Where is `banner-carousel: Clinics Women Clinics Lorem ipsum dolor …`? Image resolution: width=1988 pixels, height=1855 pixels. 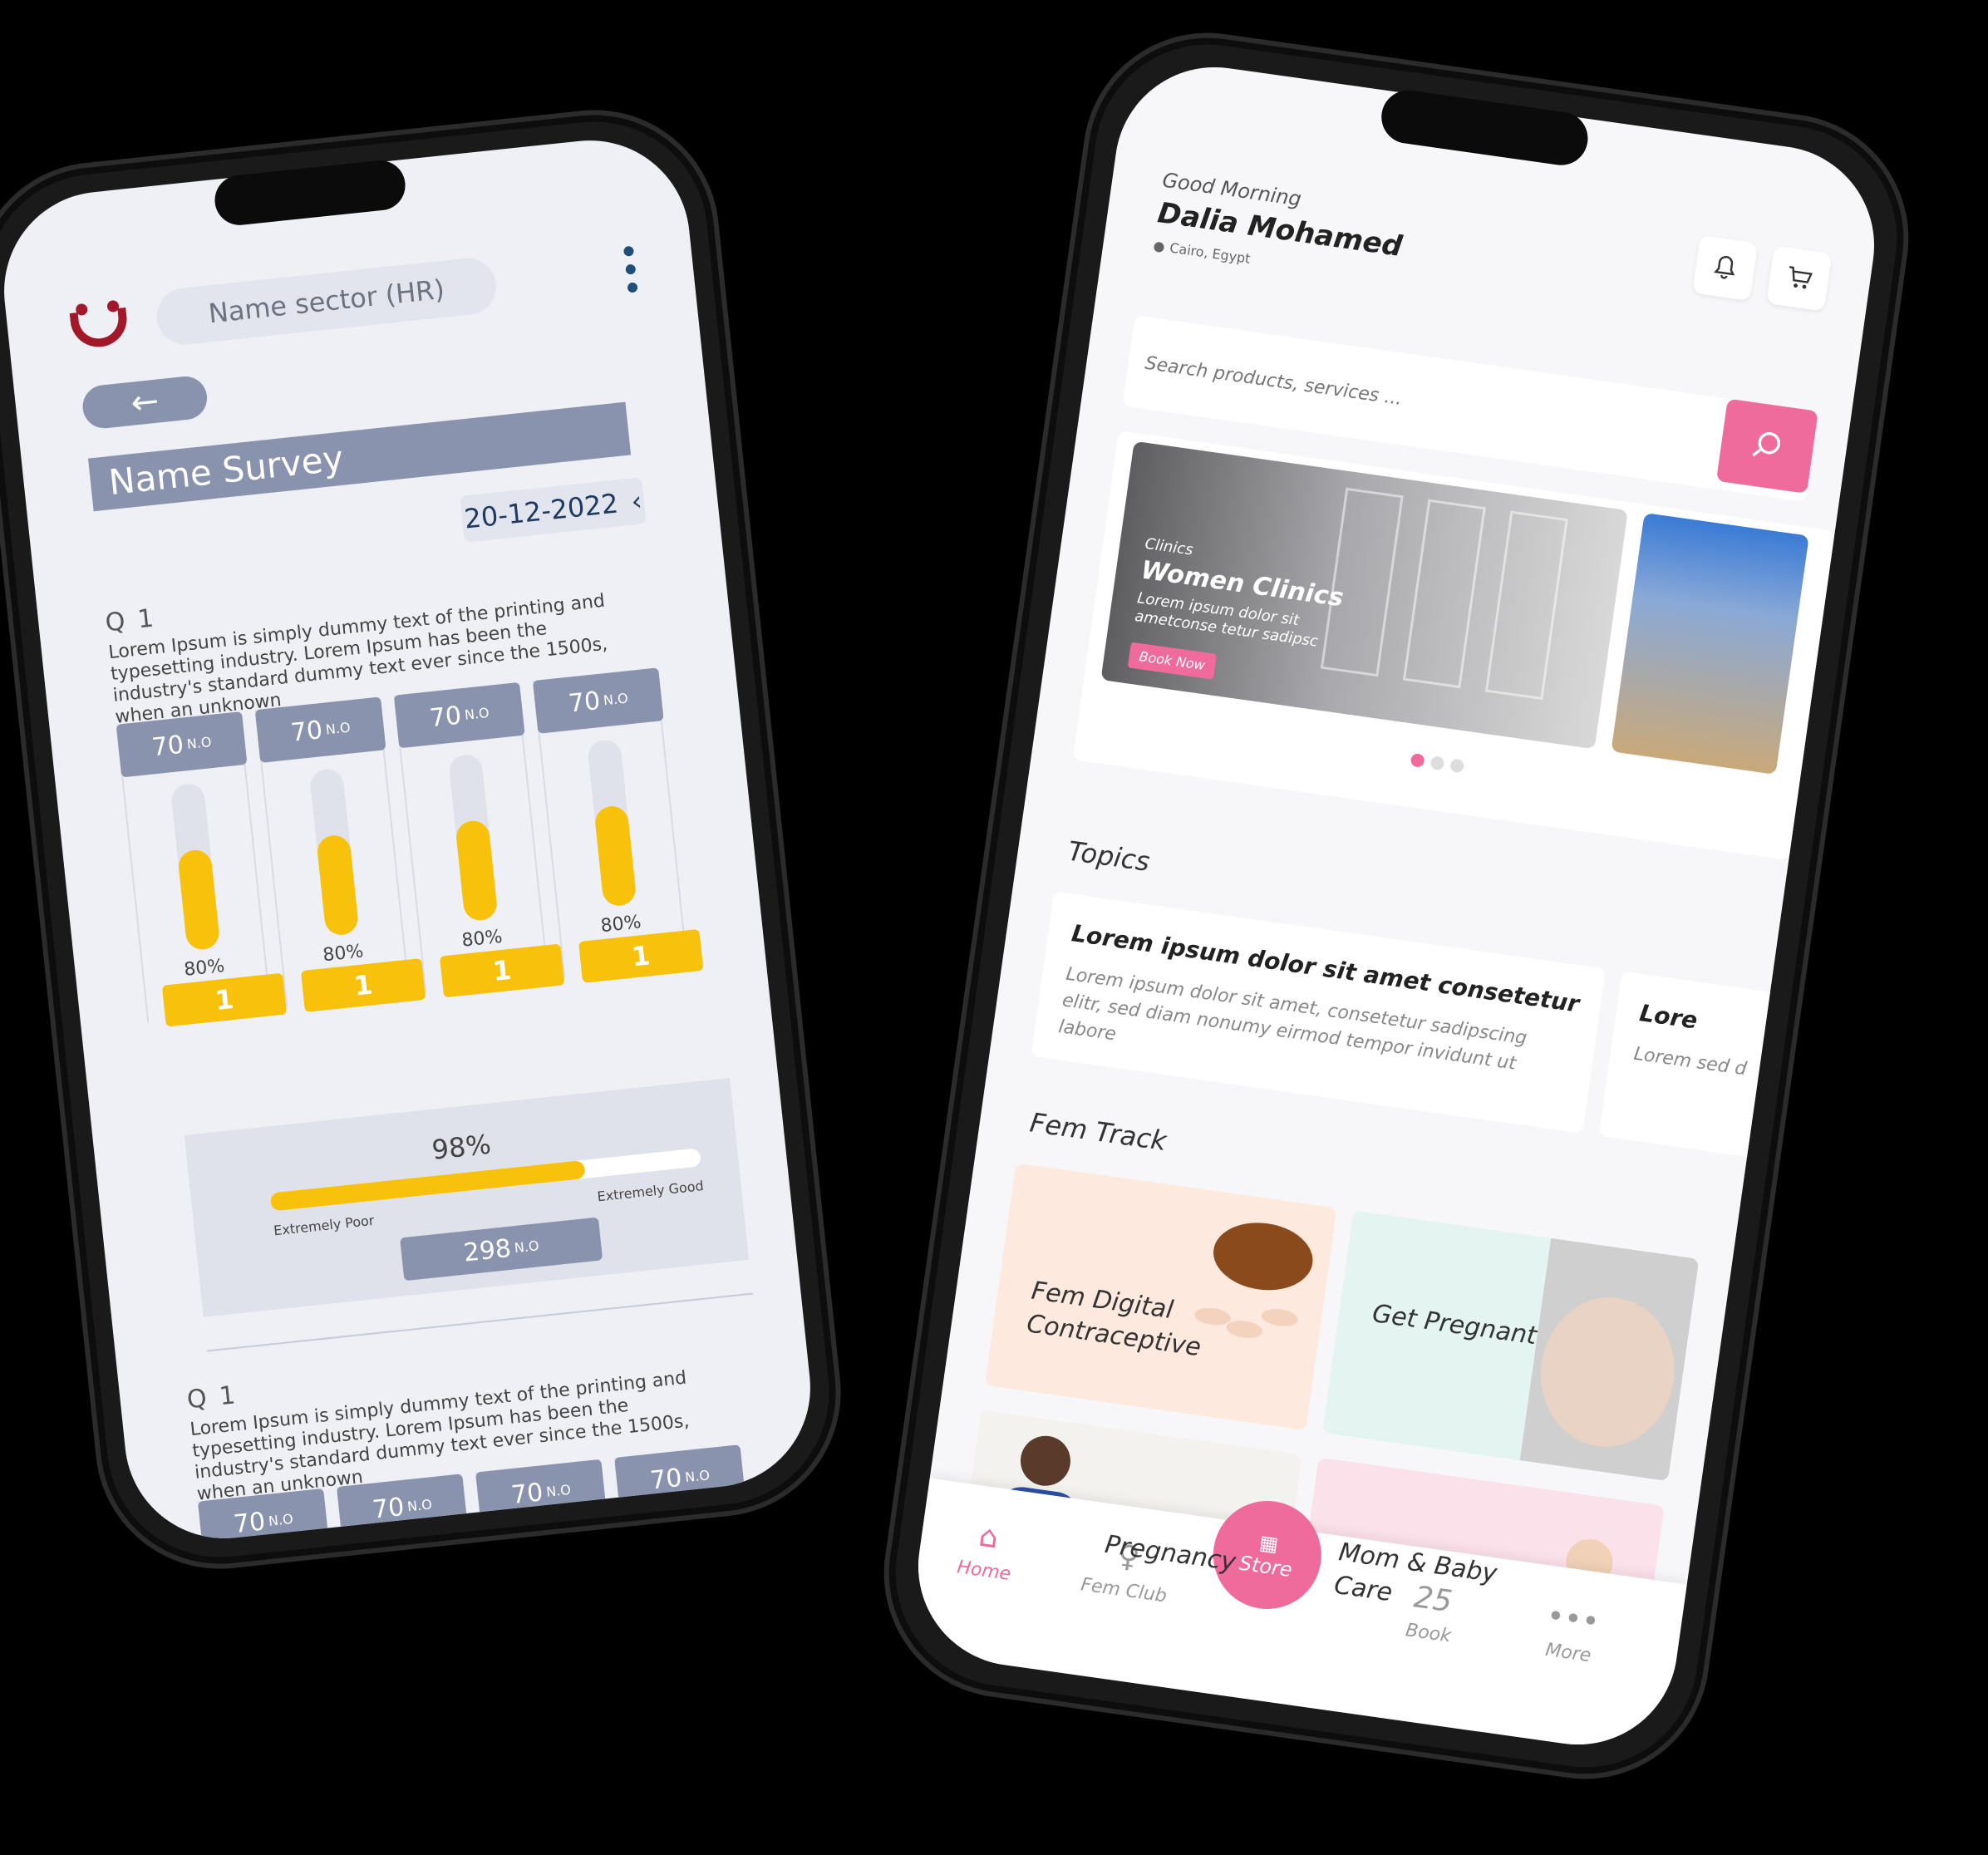 banner-carousel: Clinics Women Clinics Lorem ipsum dolor … is located at coordinates (1454, 645).